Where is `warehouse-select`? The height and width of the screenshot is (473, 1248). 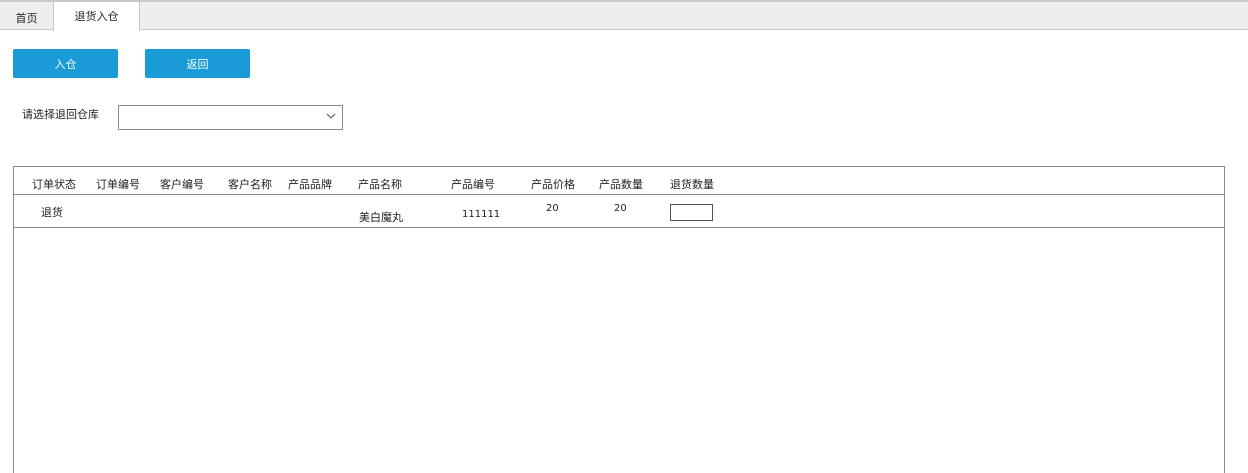 warehouse-select is located at coordinates (230, 117).